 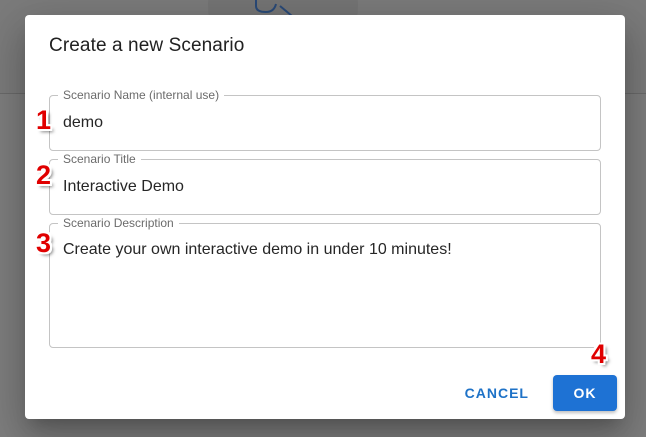 I want to click on dialog-title: Create a new Scenario, so click(x=147, y=45).